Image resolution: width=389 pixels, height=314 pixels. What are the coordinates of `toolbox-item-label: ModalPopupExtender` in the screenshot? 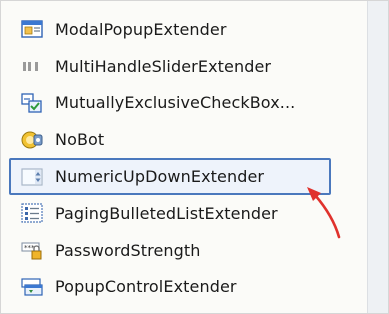 It's located at (141, 29).